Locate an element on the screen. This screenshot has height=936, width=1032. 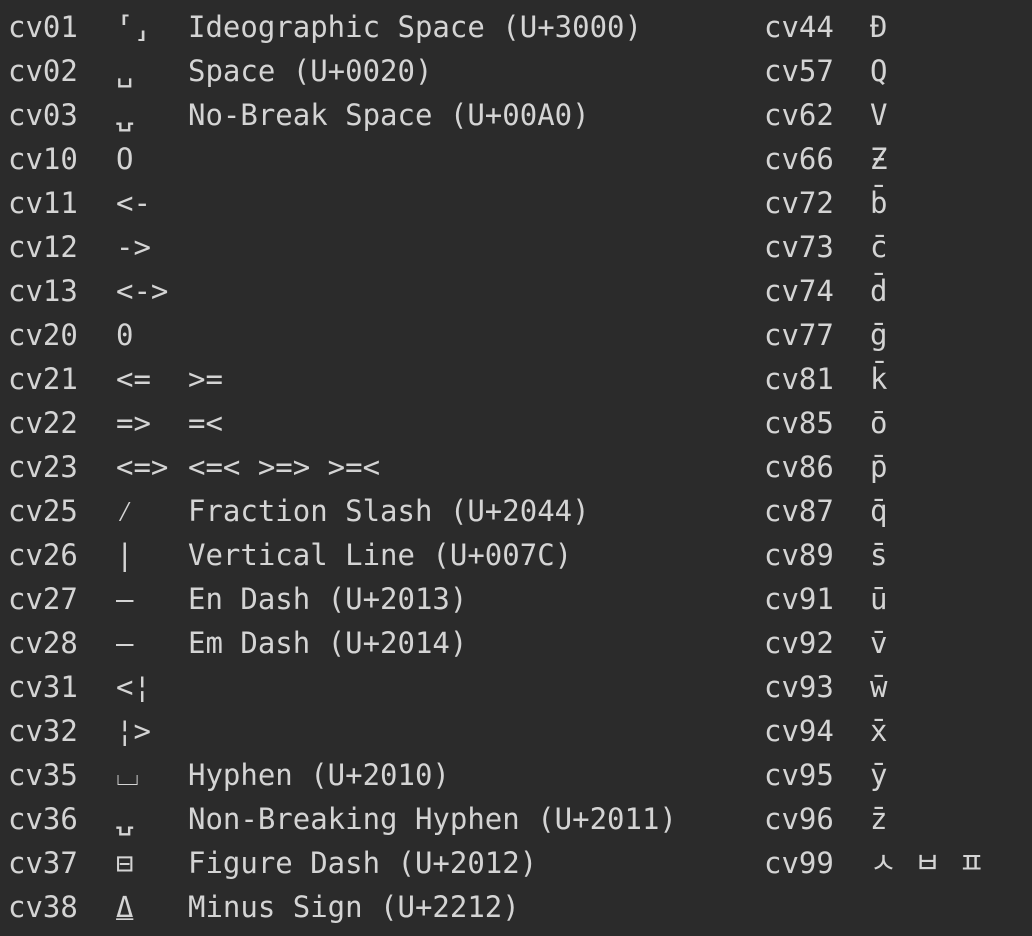
feature-code: cv27 is located at coordinates (43, 599).